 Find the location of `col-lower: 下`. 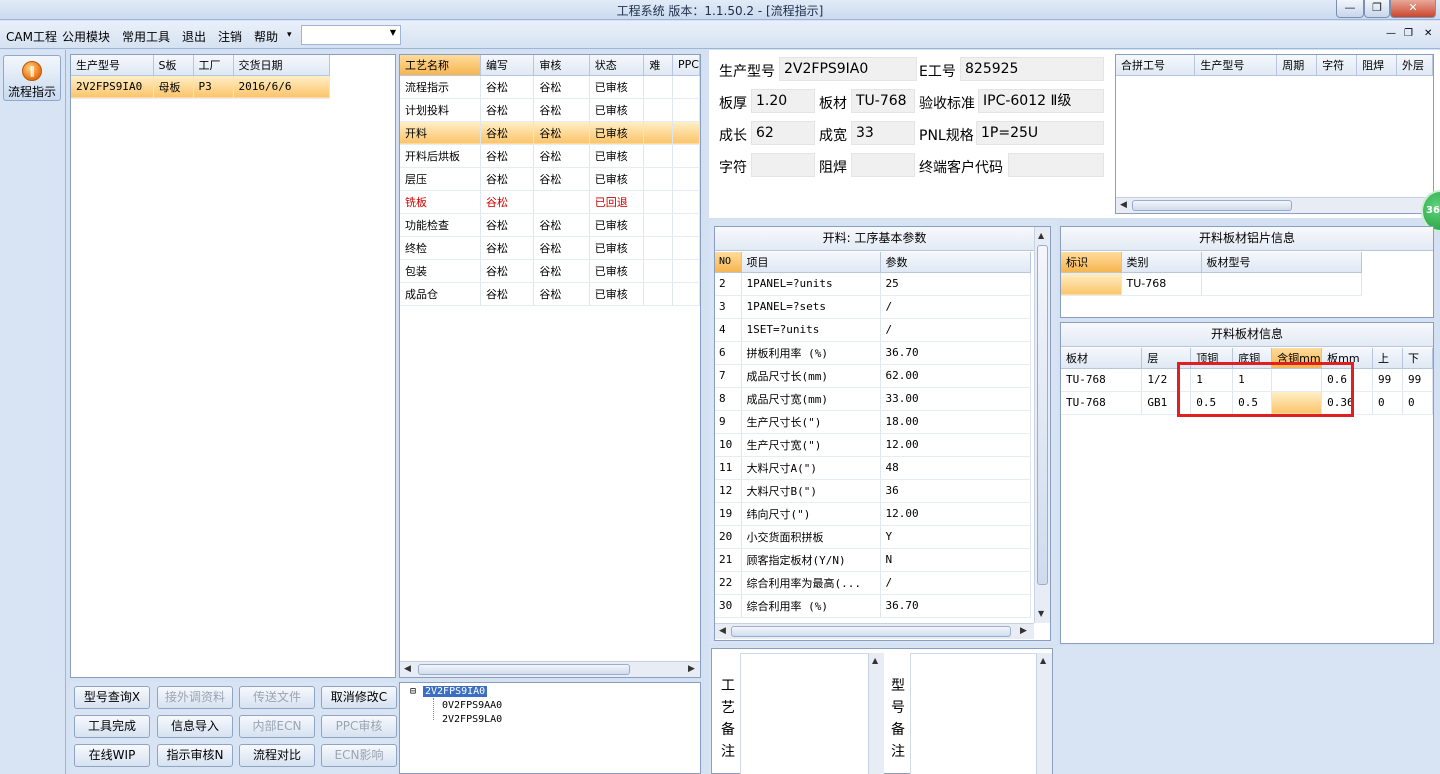

col-lower: 下 is located at coordinates (1417, 358).